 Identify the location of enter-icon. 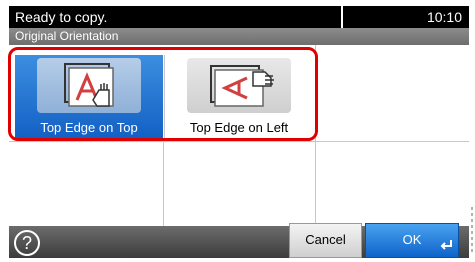
(446, 246).